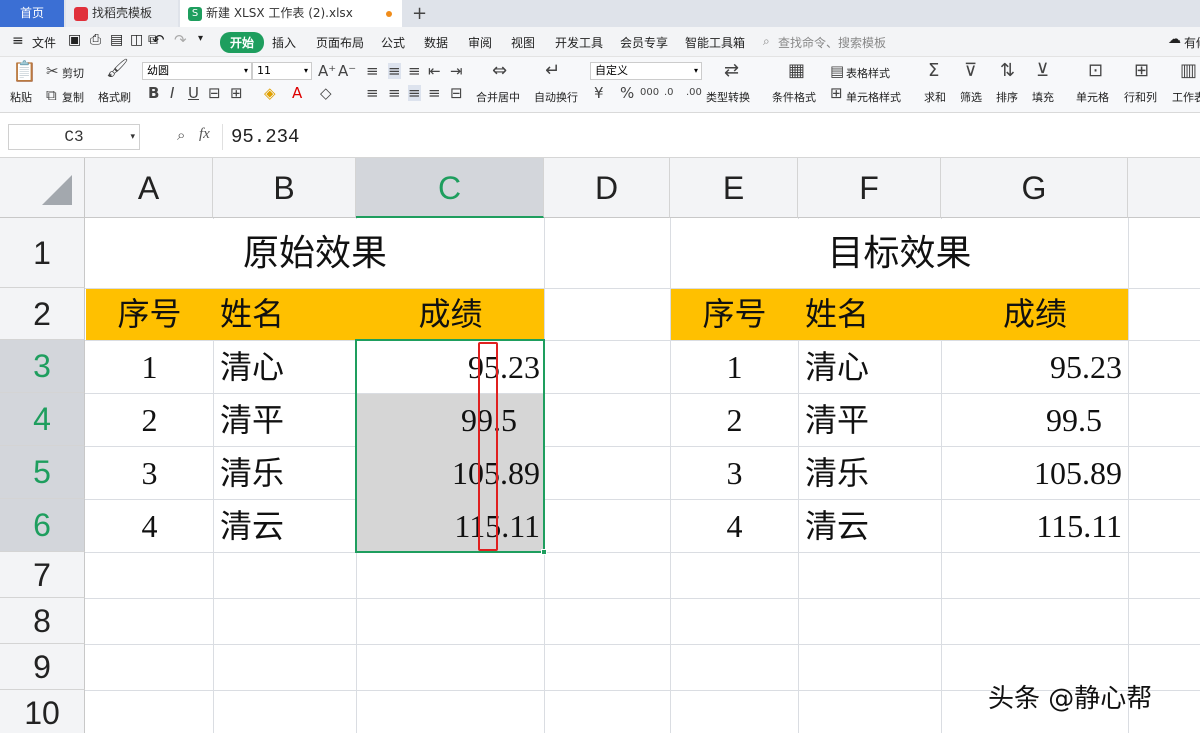 This screenshot has height=736, width=1200. Describe the element at coordinates (1092, 97) in the screenshot. I see `cell-button: 单元格` at that location.